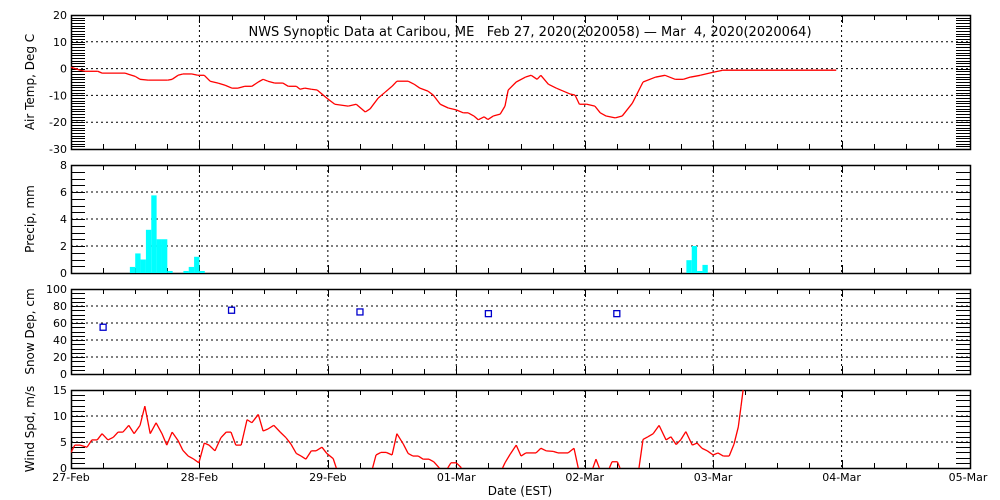  Describe the element at coordinates (30, 429) in the screenshot. I see `y-axis-title: Wind Spd, m/s` at that location.